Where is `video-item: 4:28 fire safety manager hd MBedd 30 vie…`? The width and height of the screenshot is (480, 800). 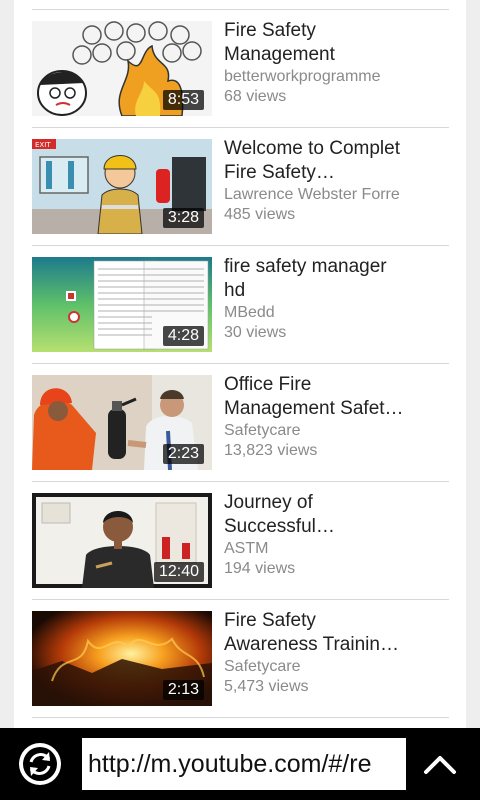 video-item: 4:28 fire safety manager hd MBedd 30 vie… is located at coordinates (240, 315).